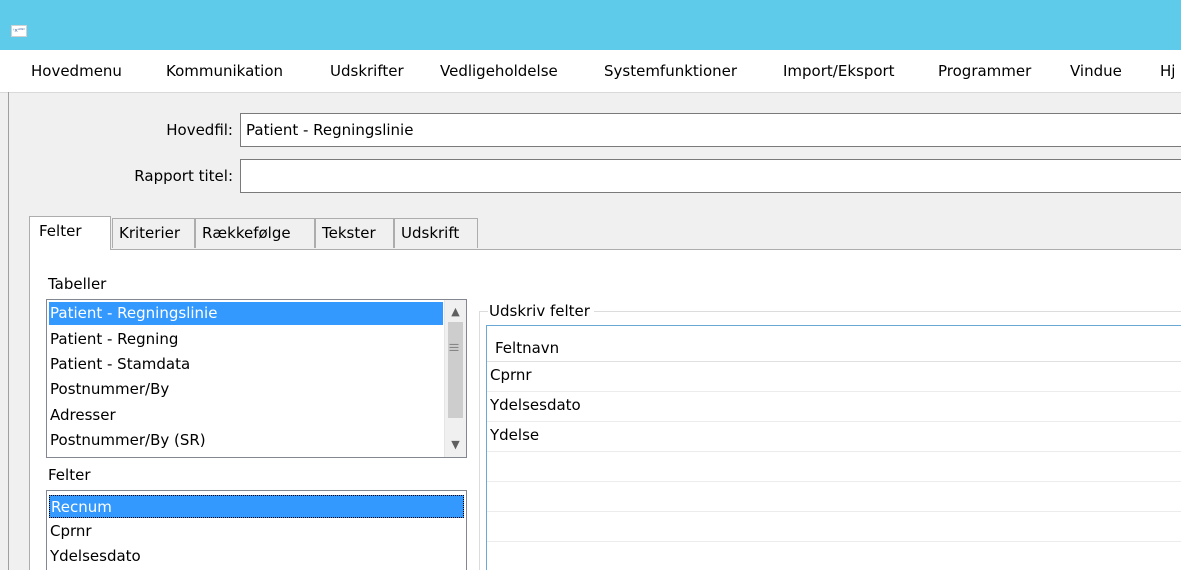 The height and width of the screenshot is (570, 1181). What do you see at coordinates (839, 71) in the screenshot?
I see `menu-import-eksport: Import/Eksport` at bounding box center [839, 71].